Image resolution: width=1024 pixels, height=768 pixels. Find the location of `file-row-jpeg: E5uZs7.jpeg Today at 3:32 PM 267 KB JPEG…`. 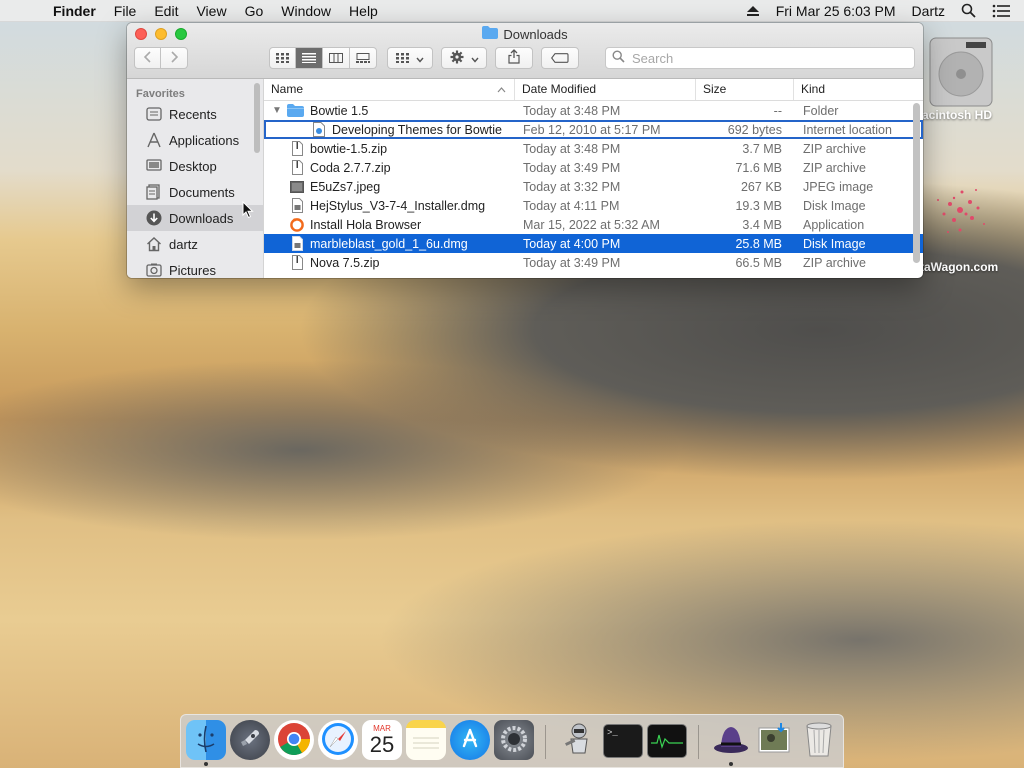

file-row-jpeg: E5uZs7.jpeg Today at 3:32 PM 267 KB JPEG… is located at coordinates (593, 186).